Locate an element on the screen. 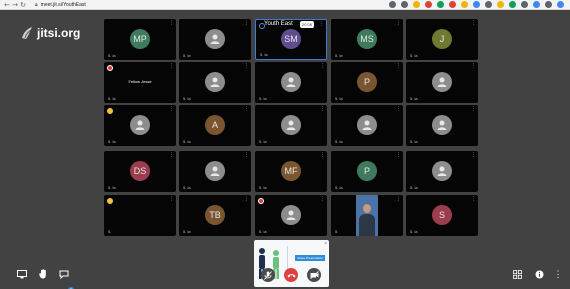  raise-hand-icon is located at coordinates (43, 274).